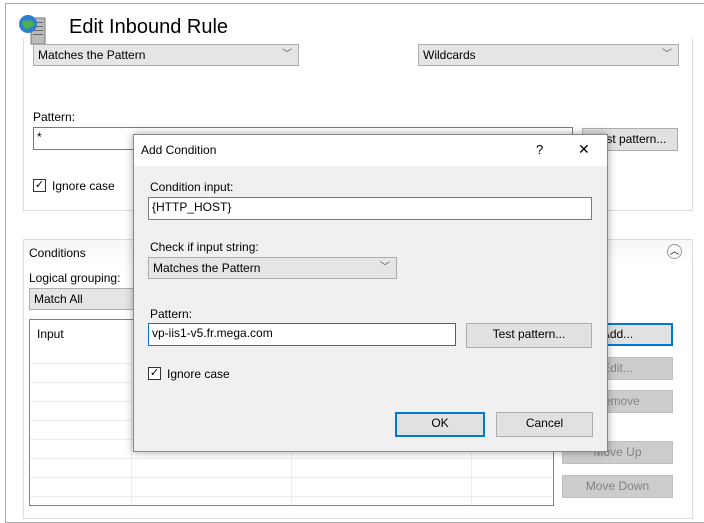  I want to click on logical-grouping-value: Match All, so click(58, 299).